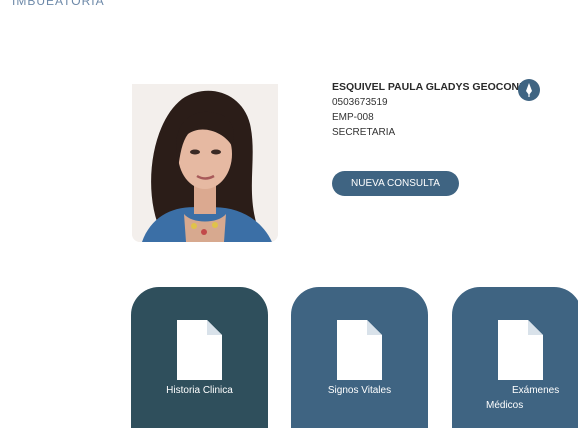 Image resolution: width=578 pixels, height=428 pixels. Describe the element at coordinates (536, 390) in the screenshot. I see `tile-label-line1: Exámenes` at that location.